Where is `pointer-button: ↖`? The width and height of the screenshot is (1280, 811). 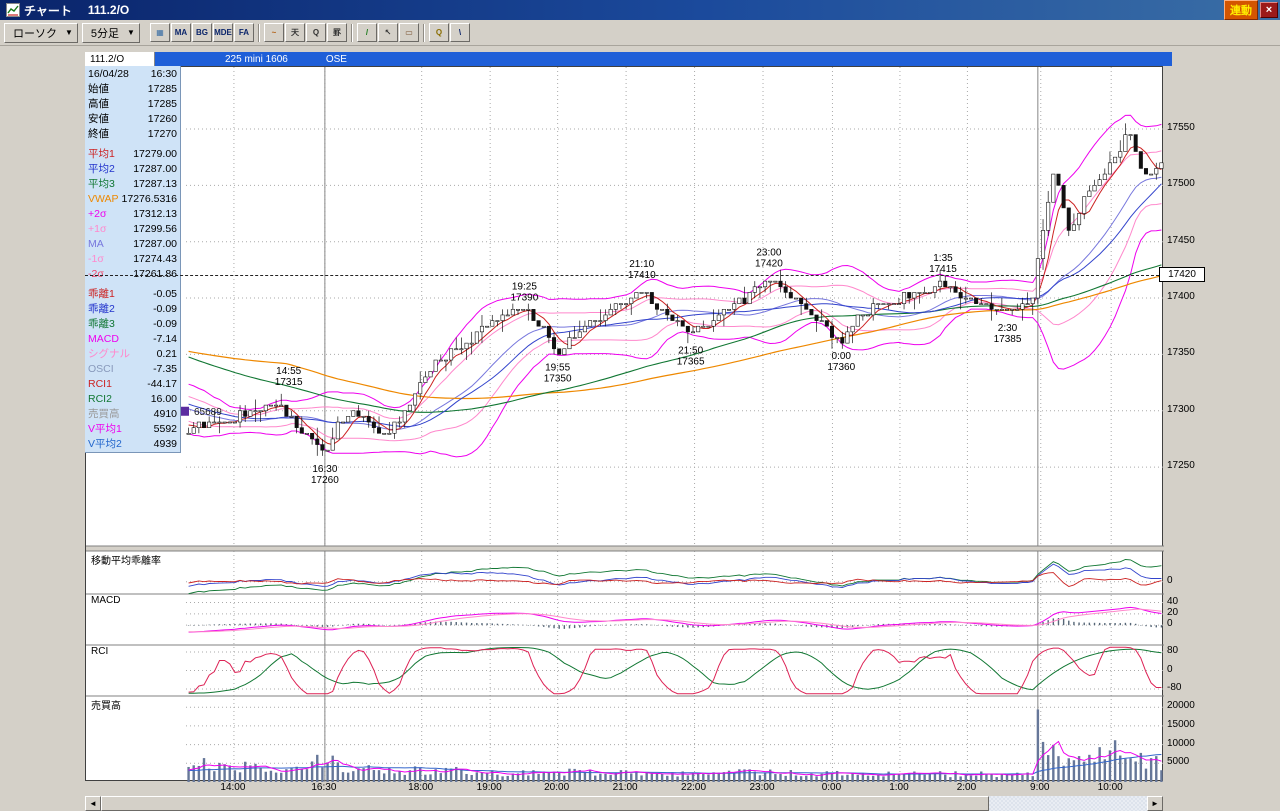 pointer-button: ↖ is located at coordinates (387, 32).